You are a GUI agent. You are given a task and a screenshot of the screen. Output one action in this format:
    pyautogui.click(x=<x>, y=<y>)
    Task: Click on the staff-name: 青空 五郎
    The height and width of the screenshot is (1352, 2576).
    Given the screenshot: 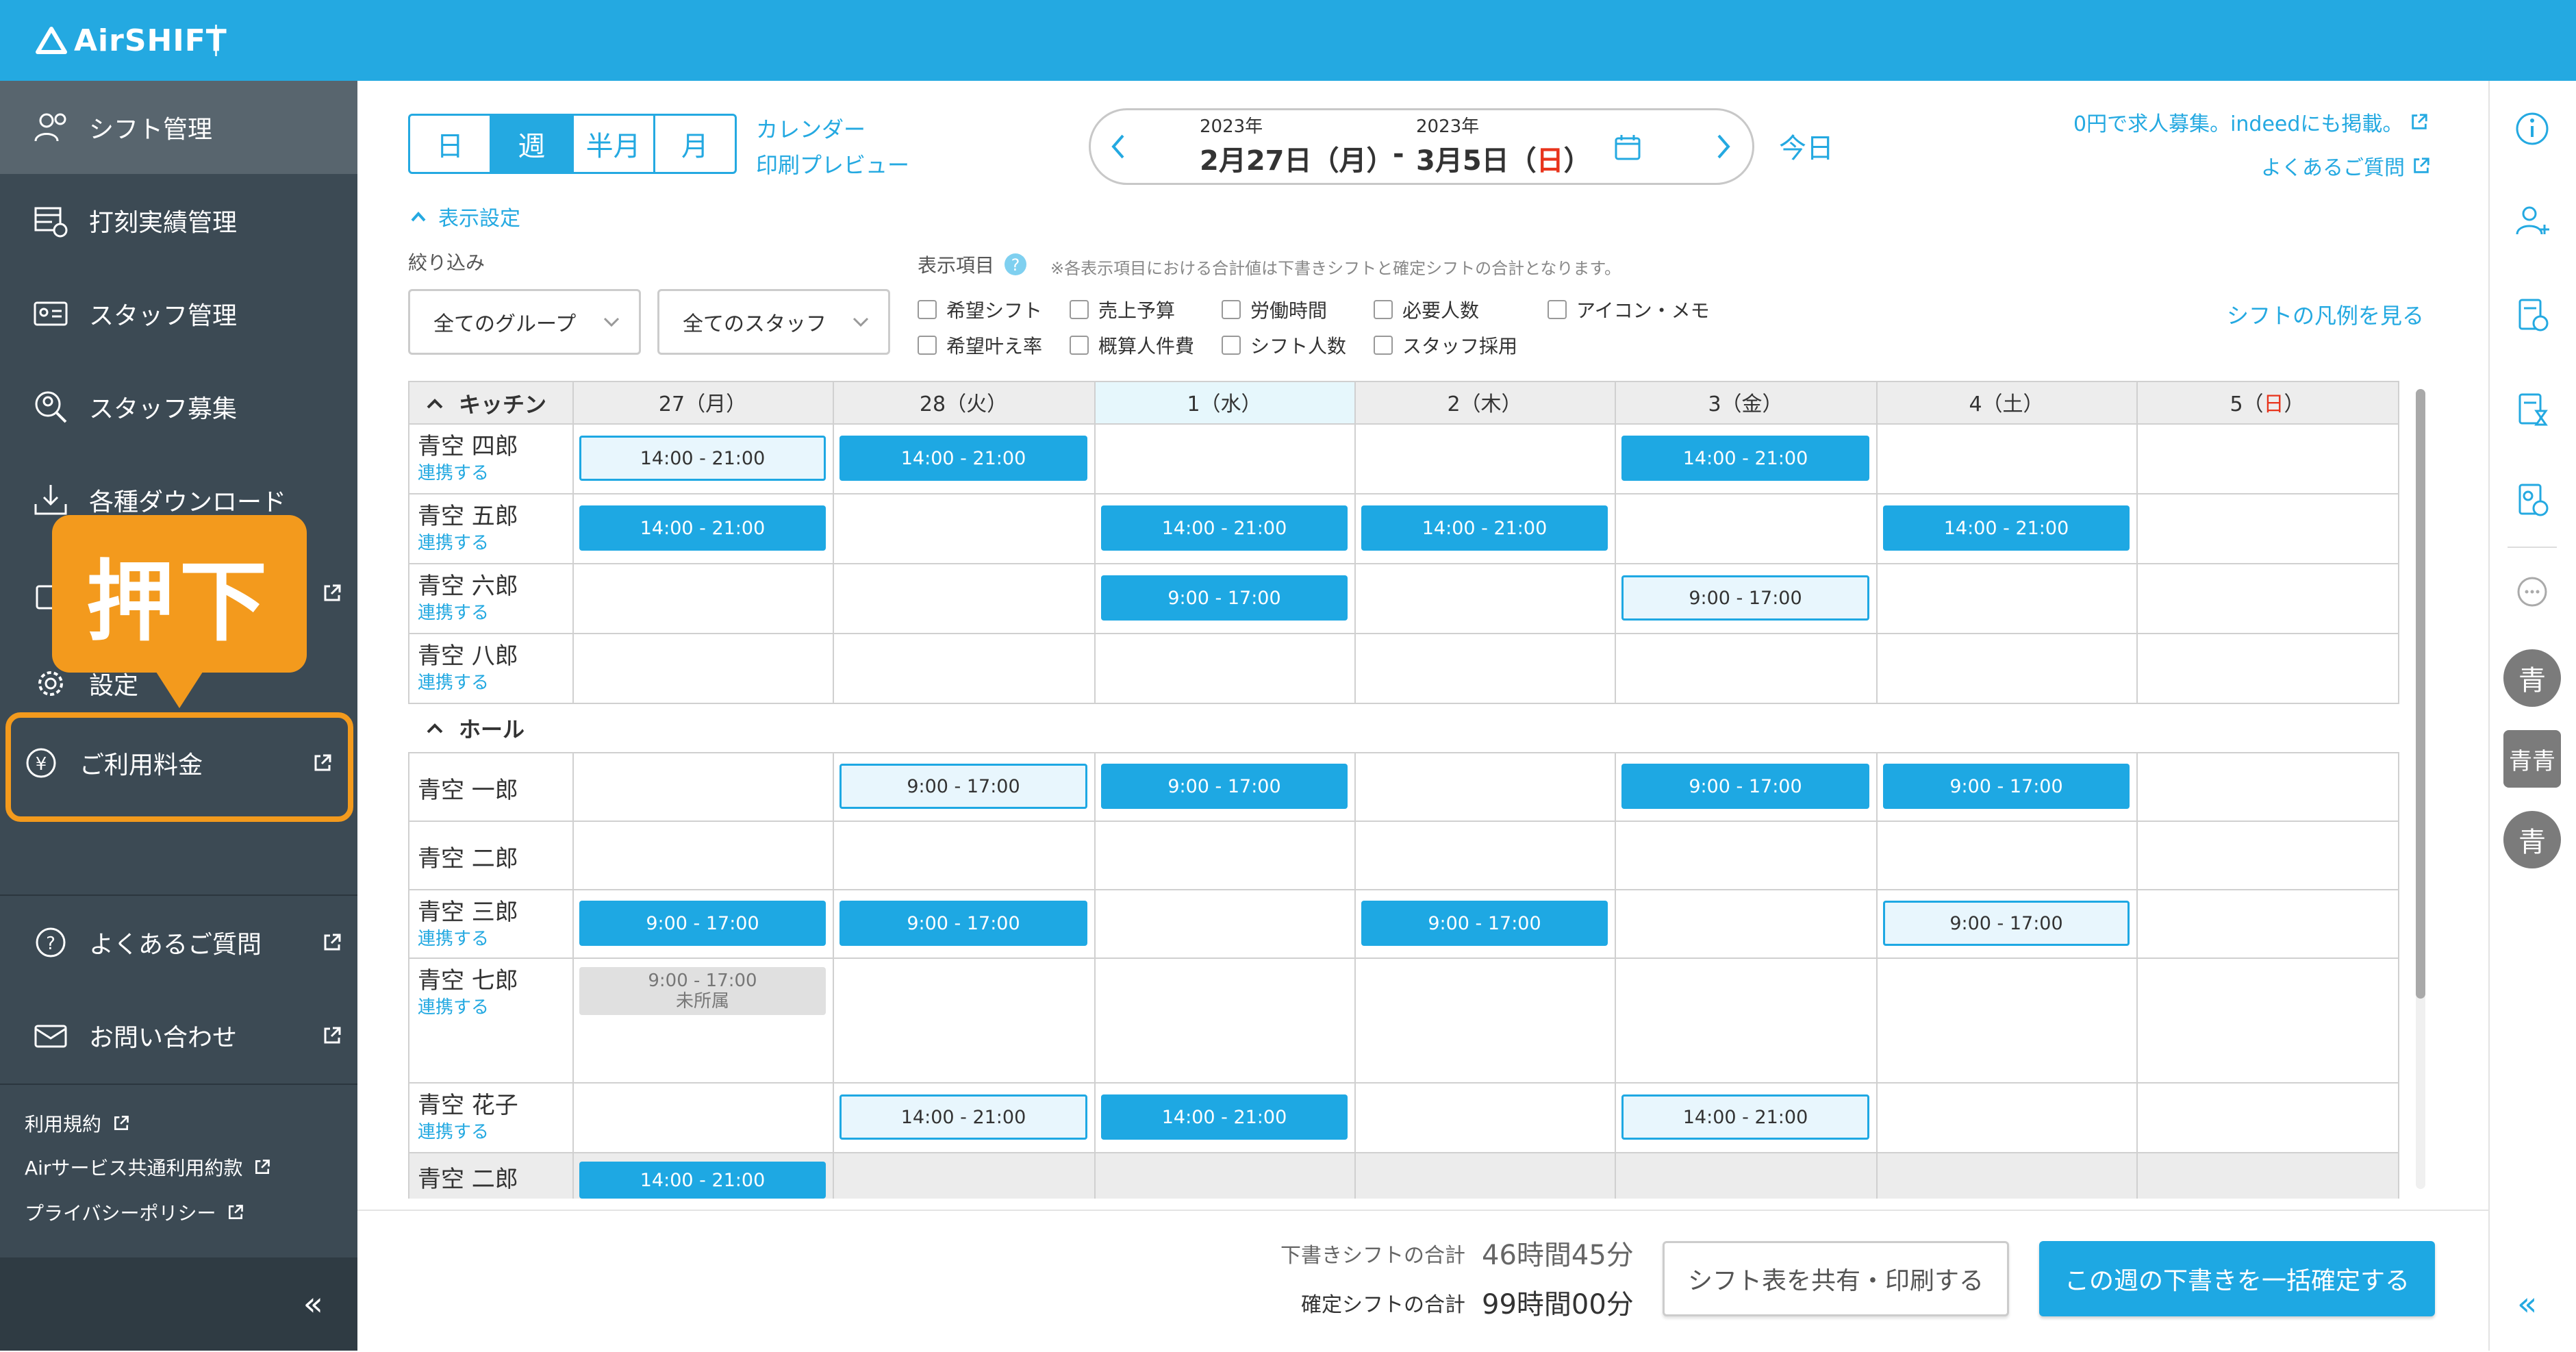 What is the action you would take?
    pyautogui.click(x=468, y=514)
    